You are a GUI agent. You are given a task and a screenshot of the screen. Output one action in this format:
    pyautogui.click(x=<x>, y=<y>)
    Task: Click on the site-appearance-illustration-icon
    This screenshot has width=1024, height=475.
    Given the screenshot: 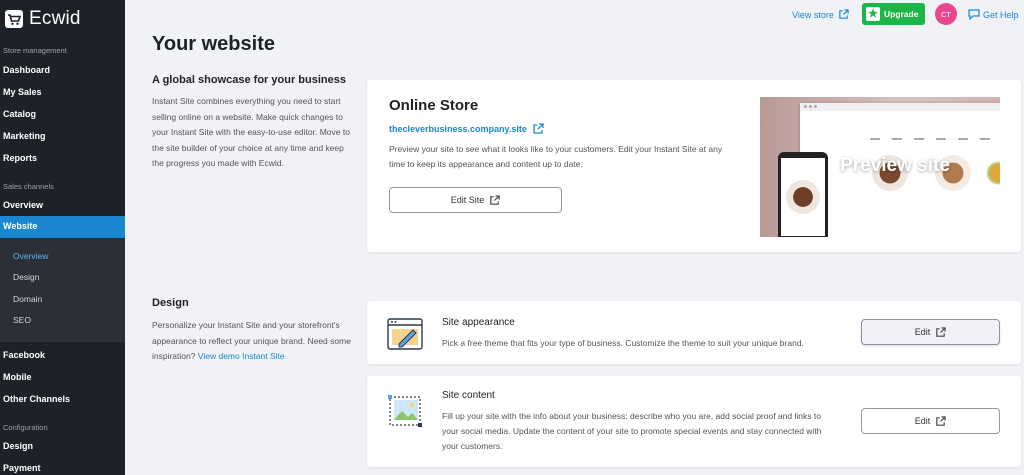 What is the action you would take?
    pyautogui.click(x=405, y=334)
    